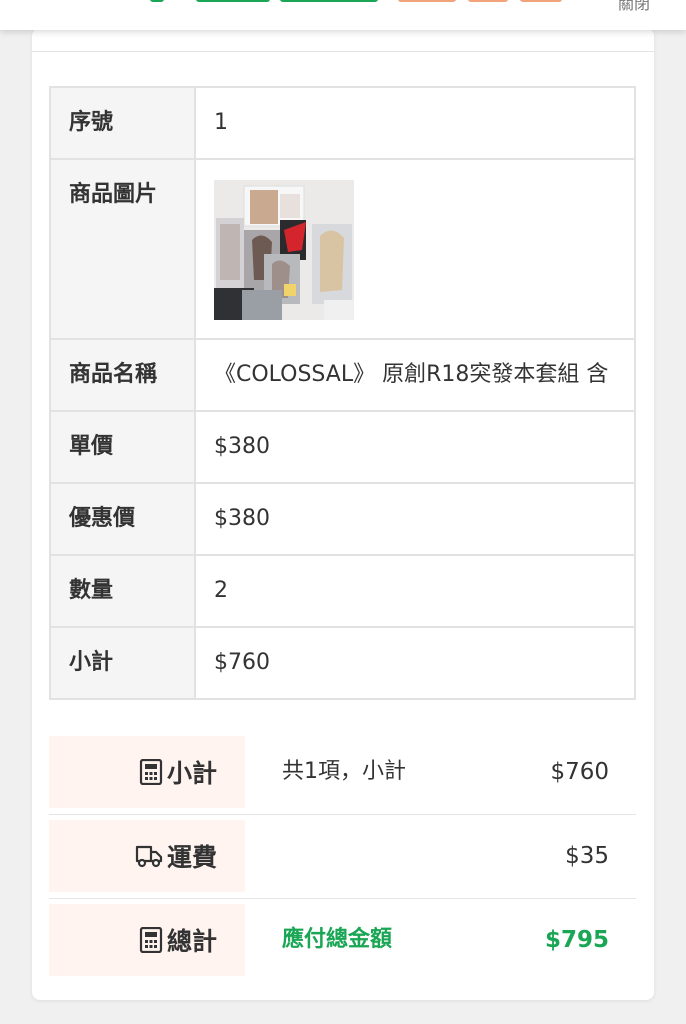  What do you see at coordinates (415, 123) in the screenshot?
I see `index-value: 1` at bounding box center [415, 123].